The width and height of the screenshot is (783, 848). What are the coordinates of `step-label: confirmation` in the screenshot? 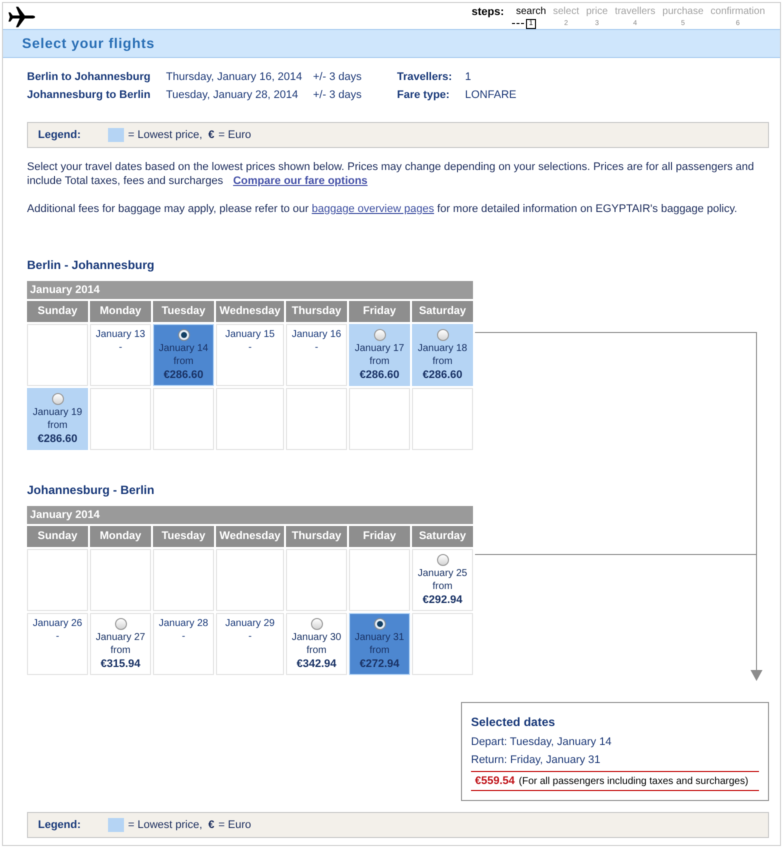 It's located at (737, 12).